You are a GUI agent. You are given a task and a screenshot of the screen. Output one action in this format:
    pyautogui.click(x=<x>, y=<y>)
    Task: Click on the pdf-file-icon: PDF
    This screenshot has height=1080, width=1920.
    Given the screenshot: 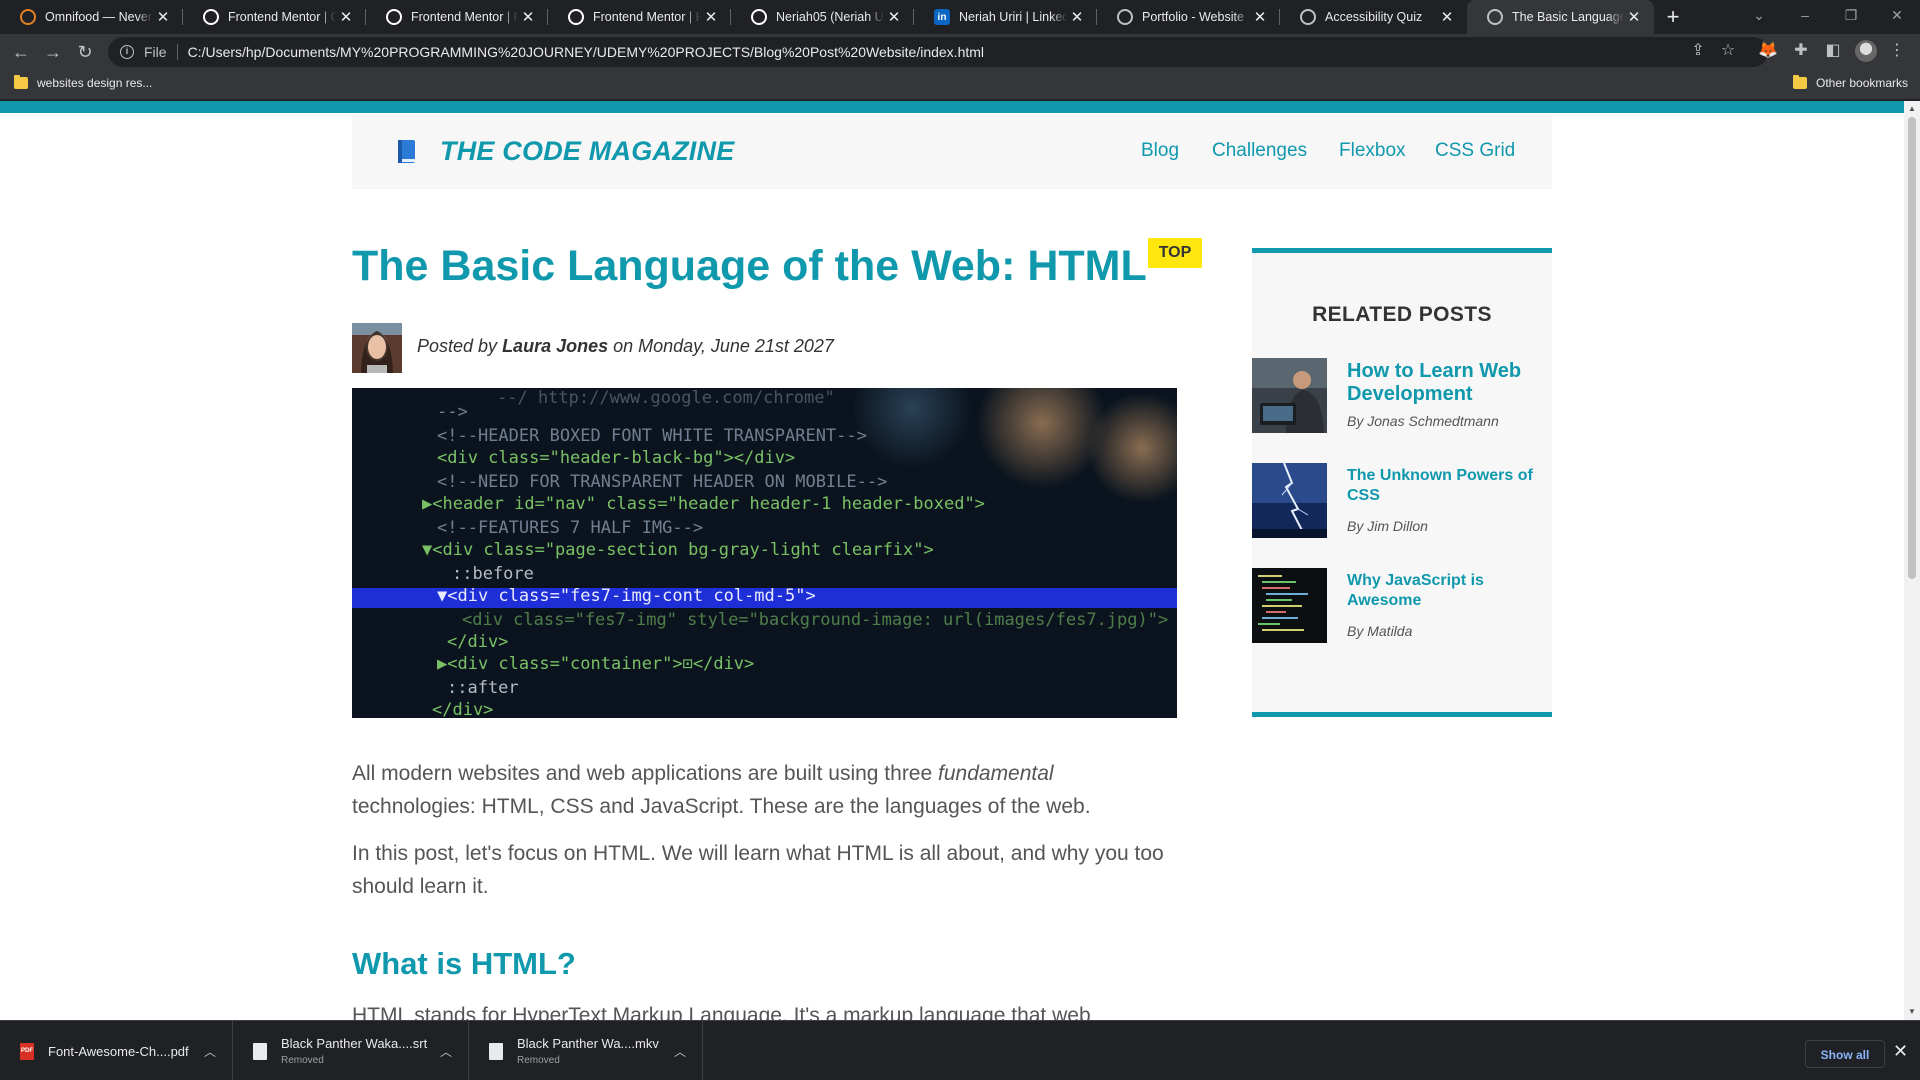 What is the action you would take?
    pyautogui.click(x=27, y=1051)
    